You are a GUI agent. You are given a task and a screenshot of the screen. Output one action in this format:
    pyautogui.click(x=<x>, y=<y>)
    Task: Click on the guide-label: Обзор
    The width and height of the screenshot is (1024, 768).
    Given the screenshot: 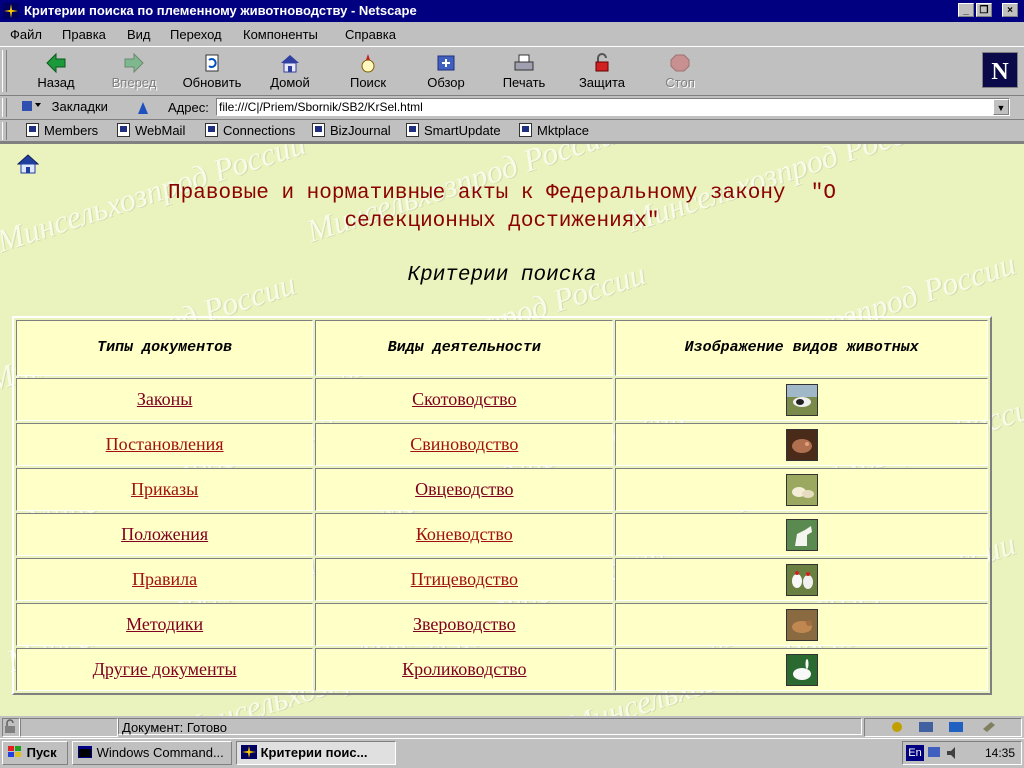 What is the action you would take?
    pyautogui.click(x=446, y=82)
    